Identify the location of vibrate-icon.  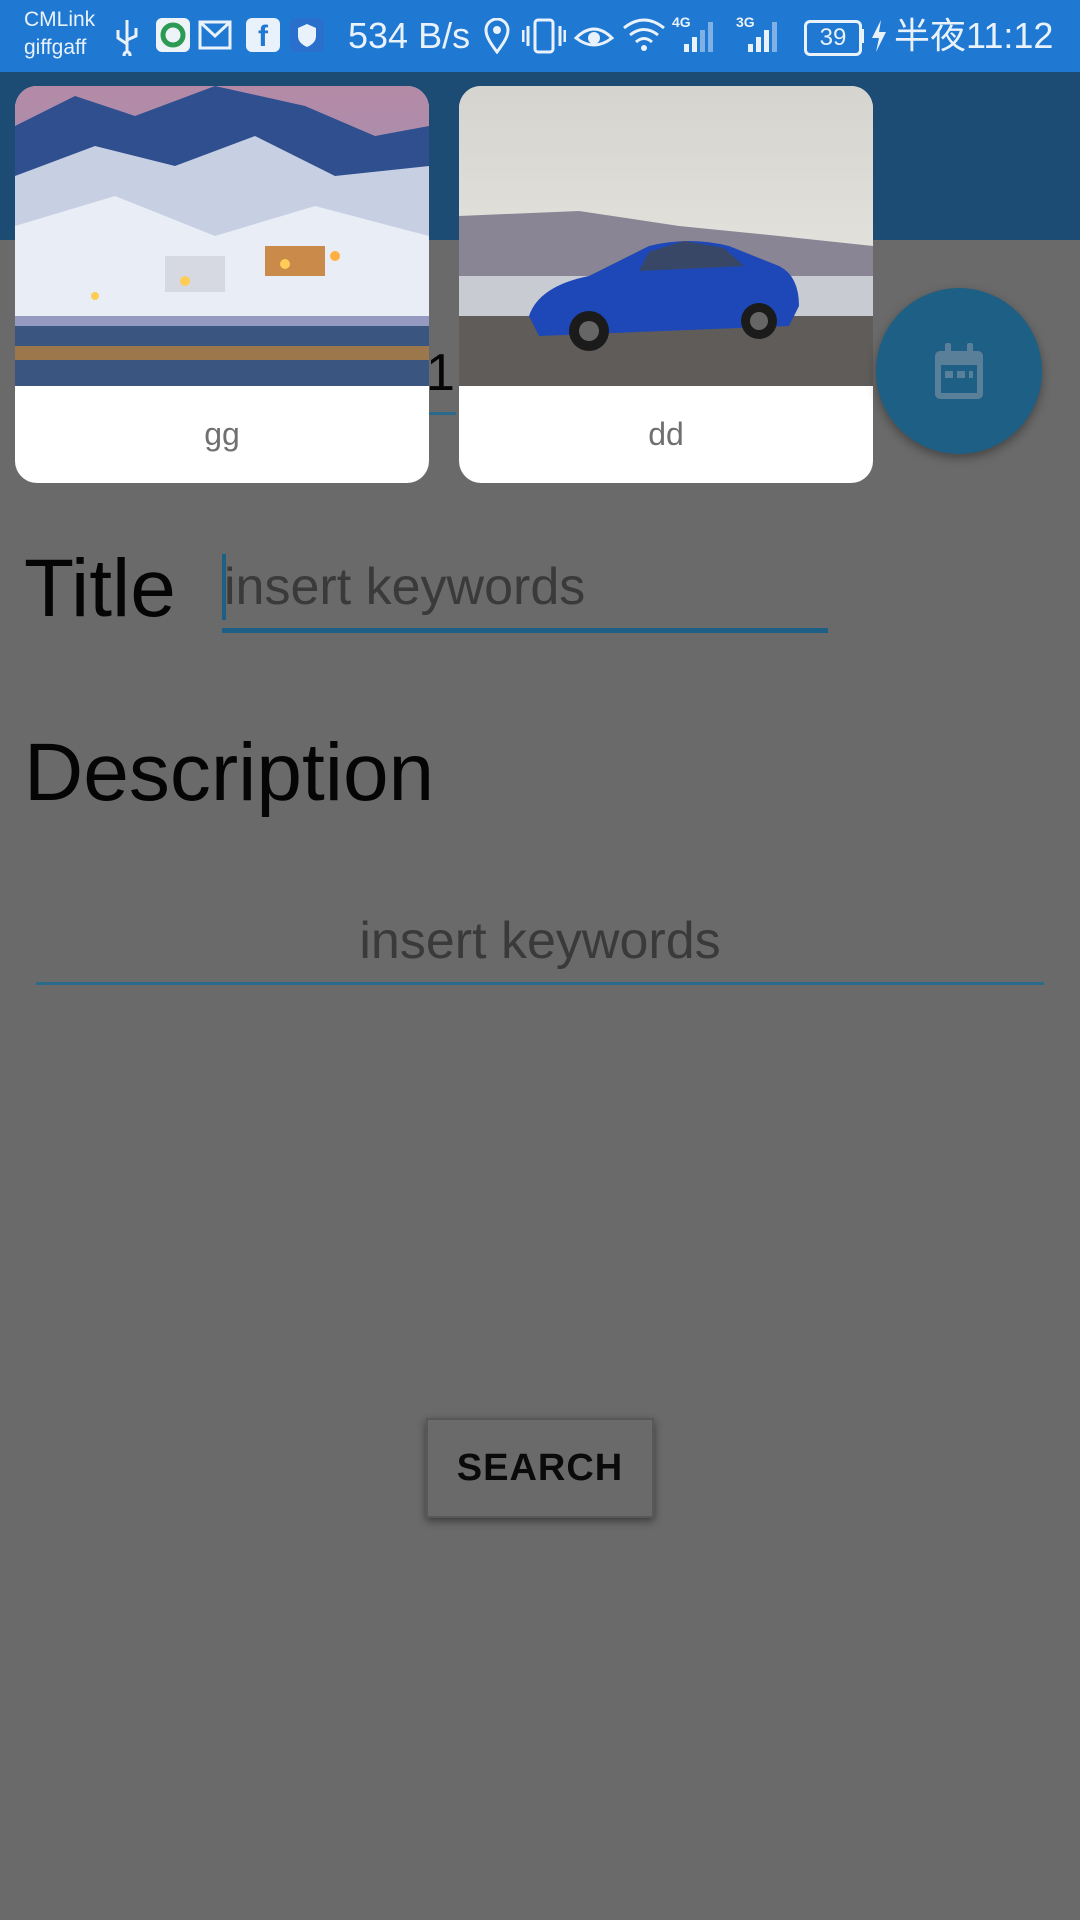
(544, 36).